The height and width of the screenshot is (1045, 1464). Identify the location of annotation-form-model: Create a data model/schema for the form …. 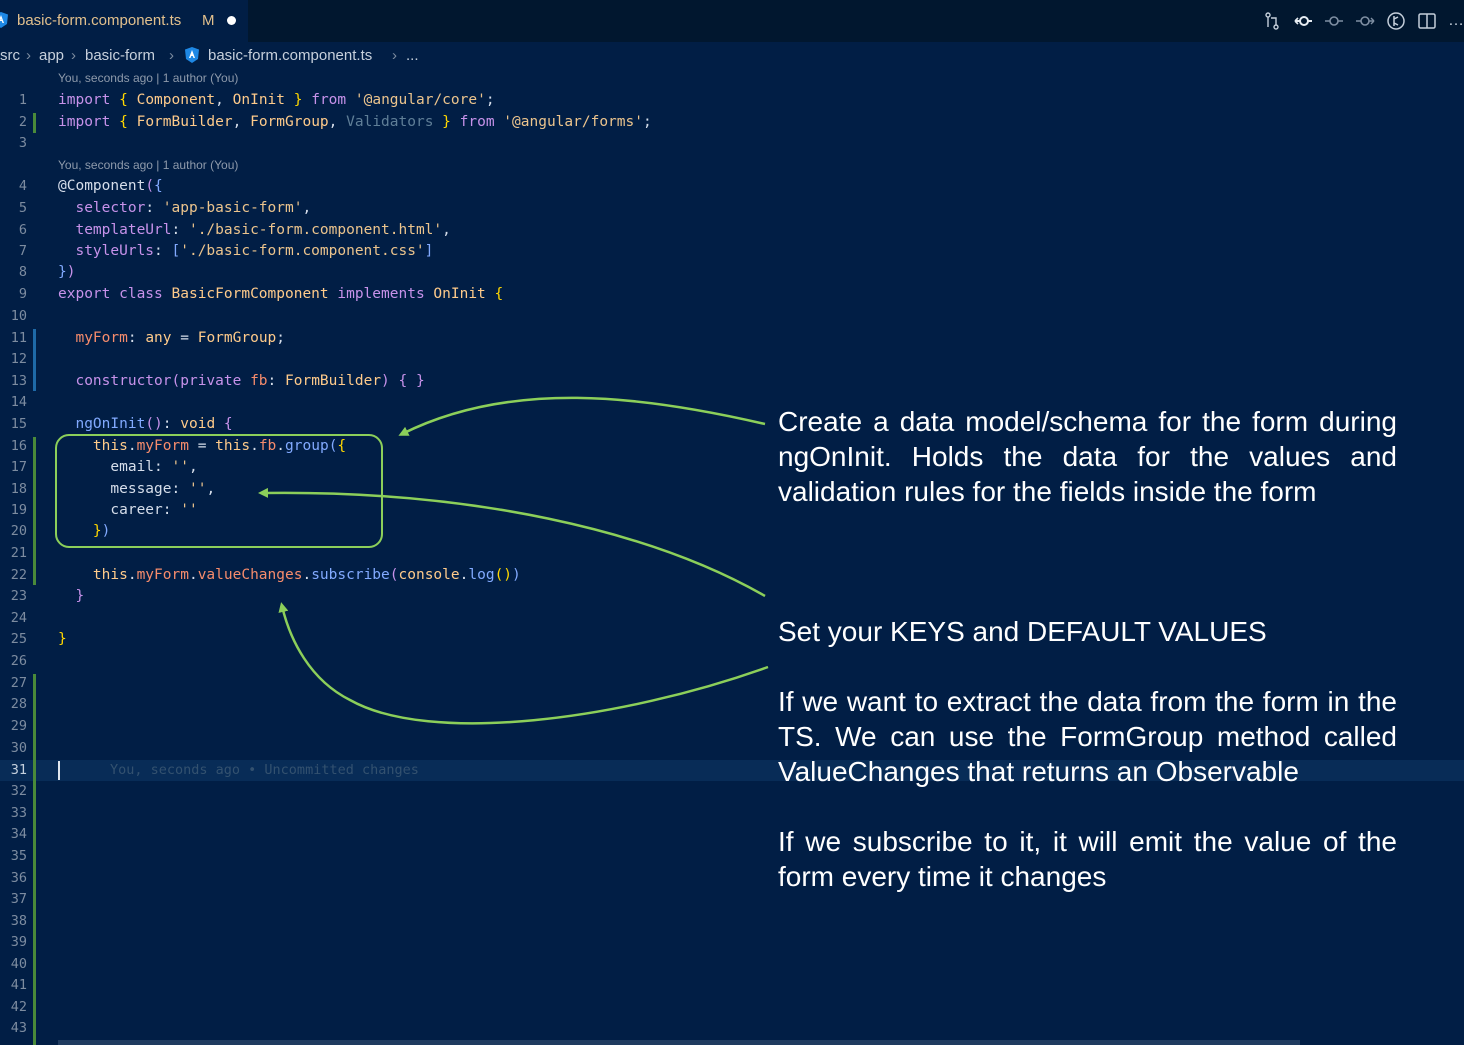
(1087, 456).